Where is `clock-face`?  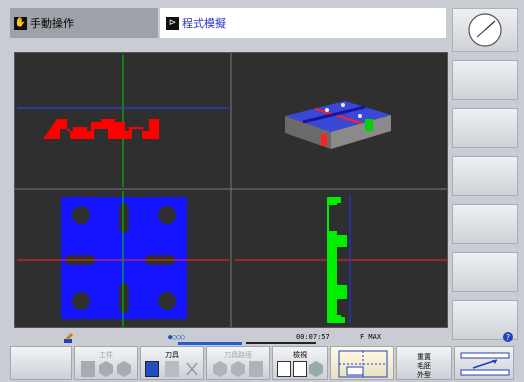
clock-face is located at coordinates (485, 30).